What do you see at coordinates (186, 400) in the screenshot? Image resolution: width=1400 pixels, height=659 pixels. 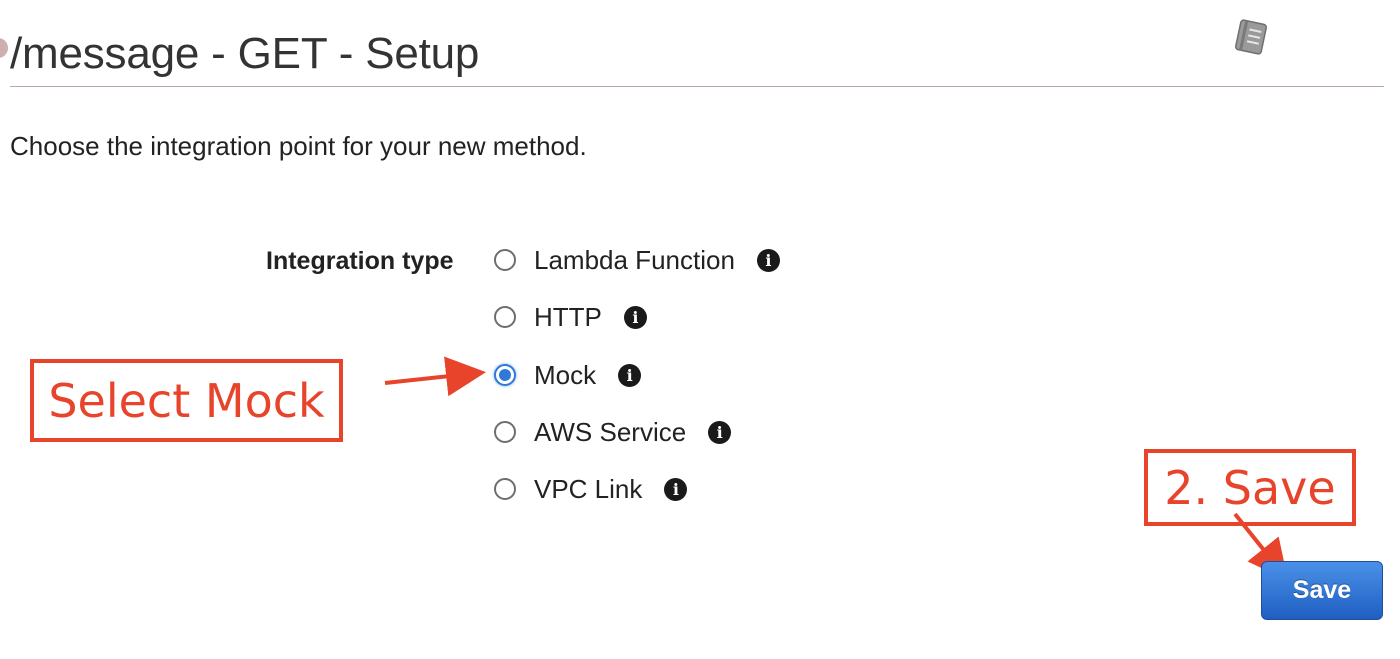 I see `annotation-select-mock: Select Mock` at bounding box center [186, 400].